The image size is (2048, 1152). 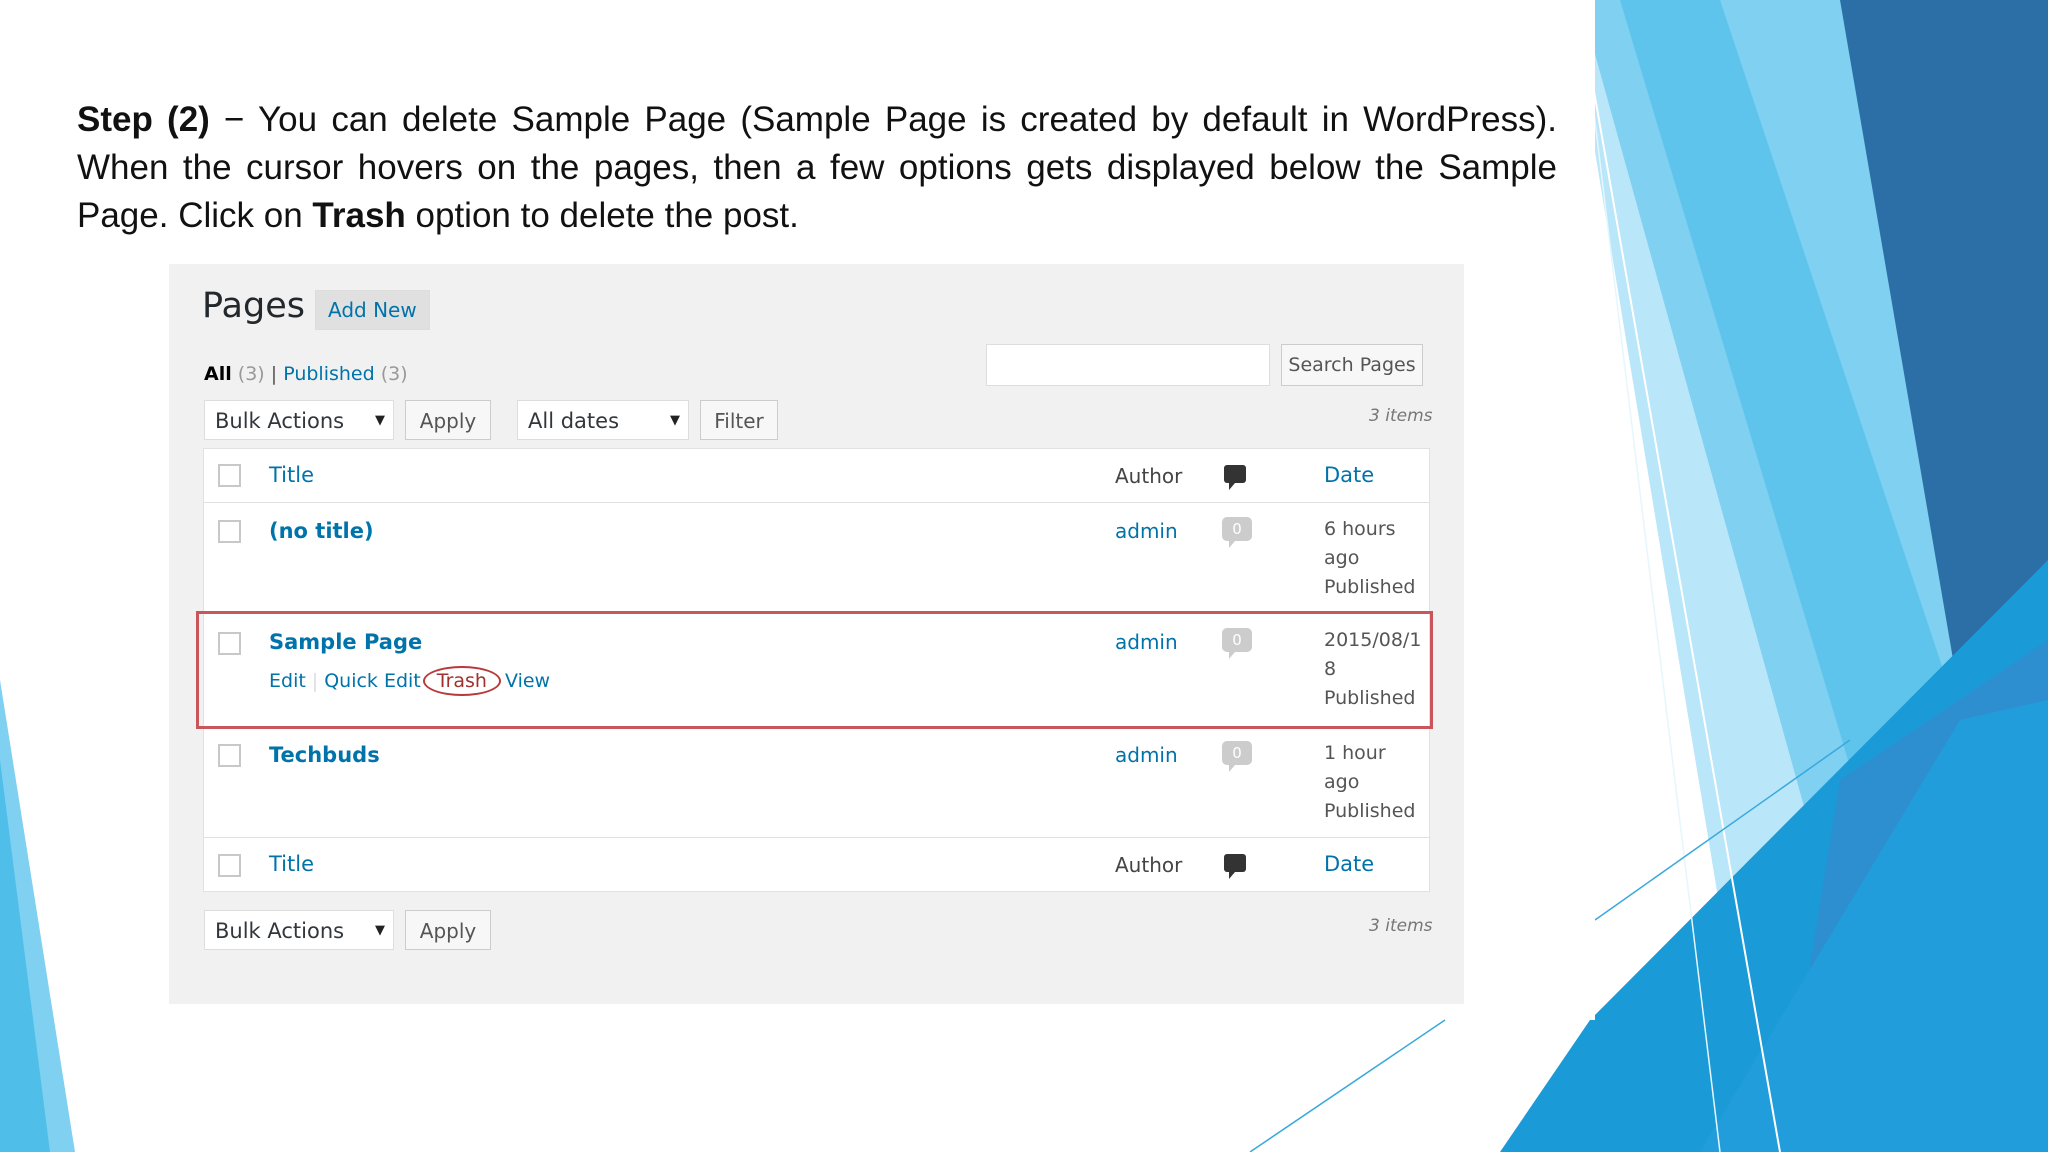 What do you see at coordinates (394, 374) in the screenshot?
I see `filter-published-count: (3)` at bounding box center [394, 374].